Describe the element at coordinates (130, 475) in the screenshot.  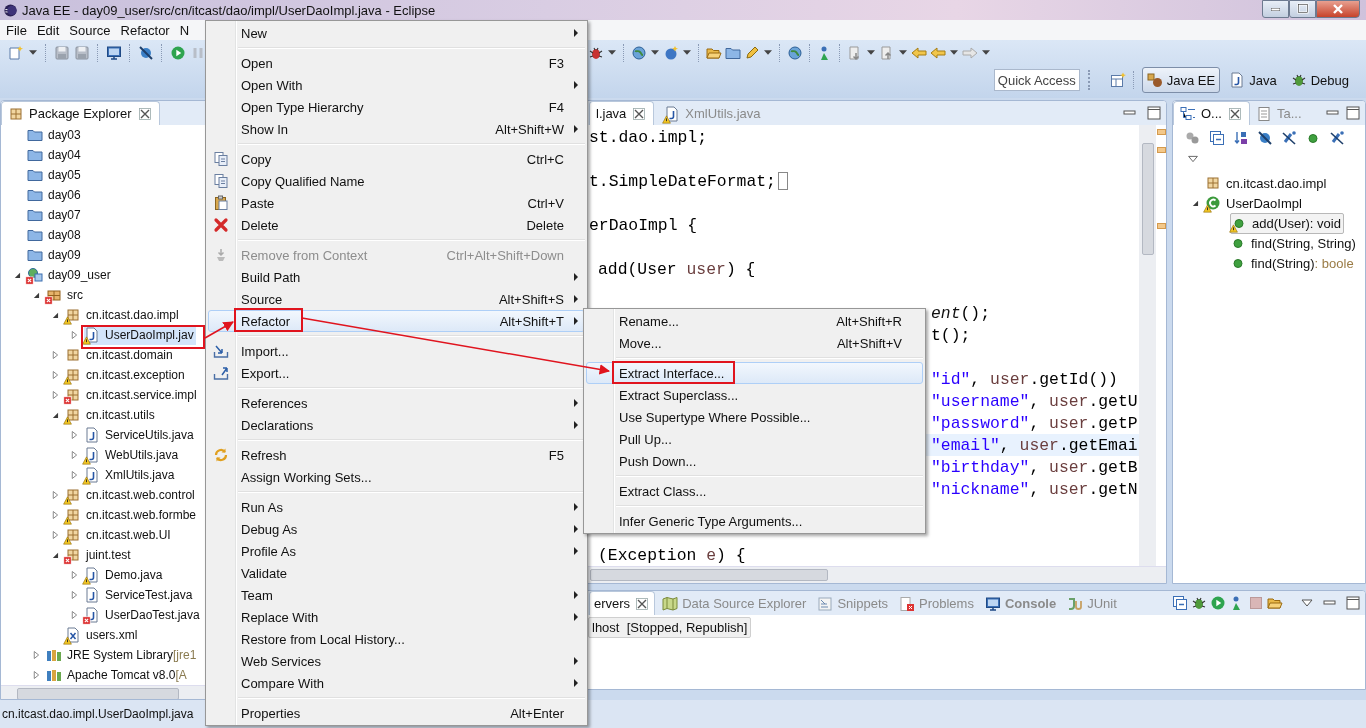
I see `tree-item: XmlUtils.java` at that location.